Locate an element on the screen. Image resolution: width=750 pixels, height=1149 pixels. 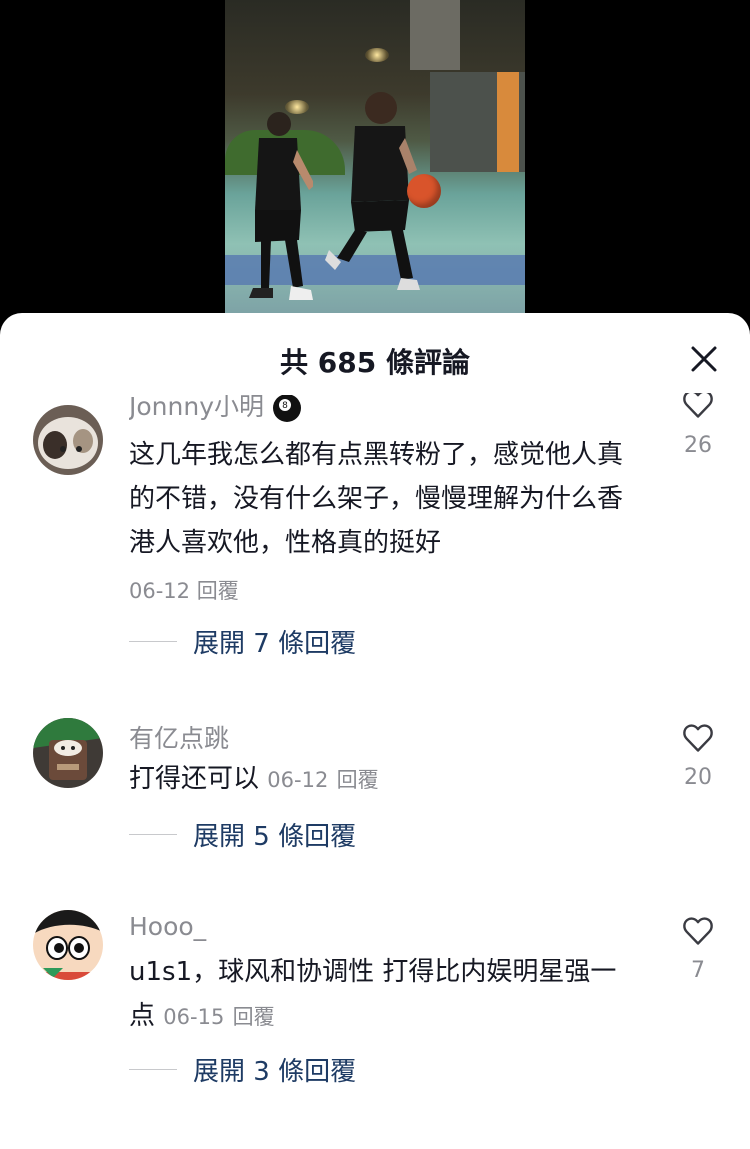
video-frame is located at coordinates (375, 156).